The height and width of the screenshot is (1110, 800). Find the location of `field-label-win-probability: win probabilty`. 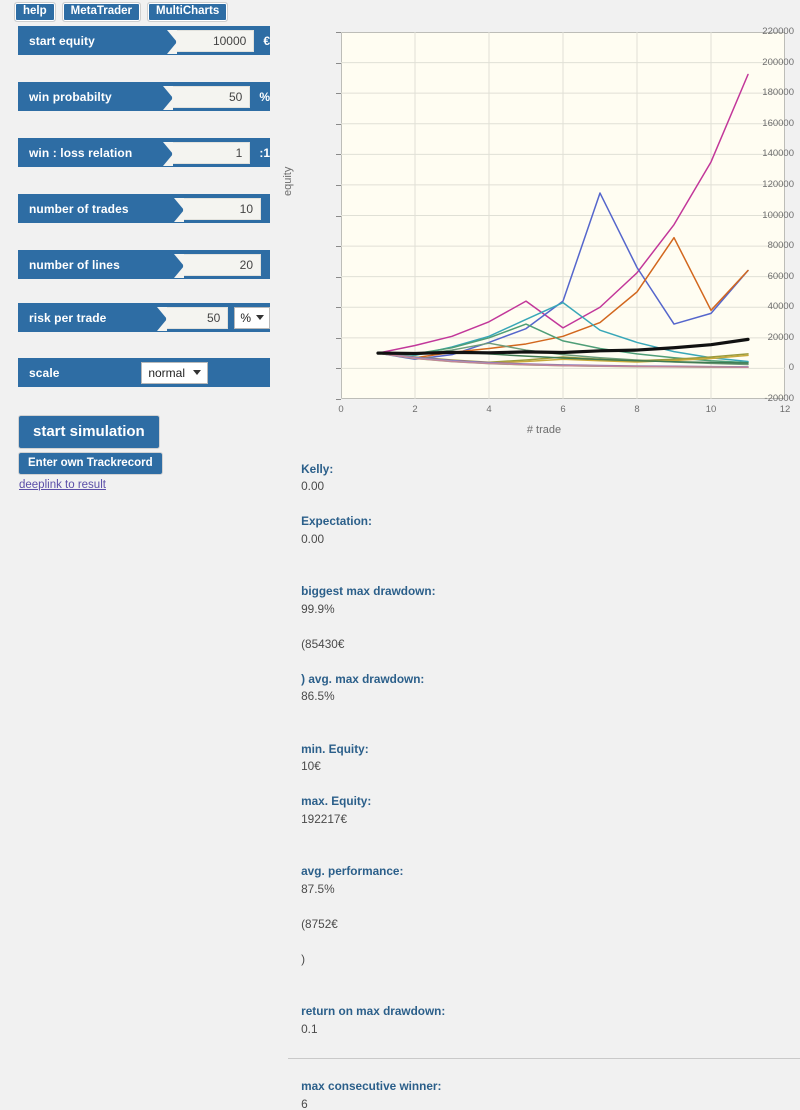

field-label-win-probability: win probabilty is located at coordinates (100, 97).